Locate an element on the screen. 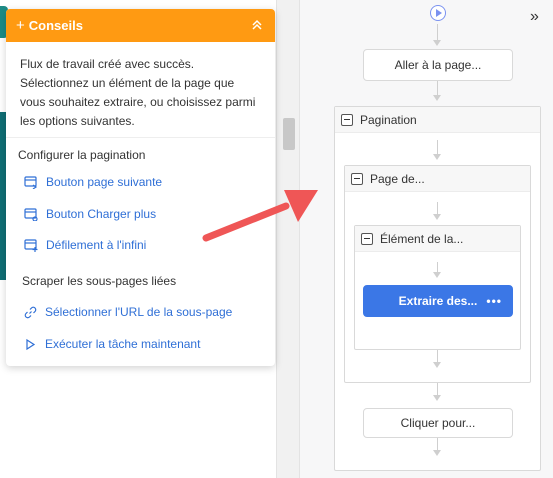  page-scrollbar-thumb is located at coordinates (289, 134).